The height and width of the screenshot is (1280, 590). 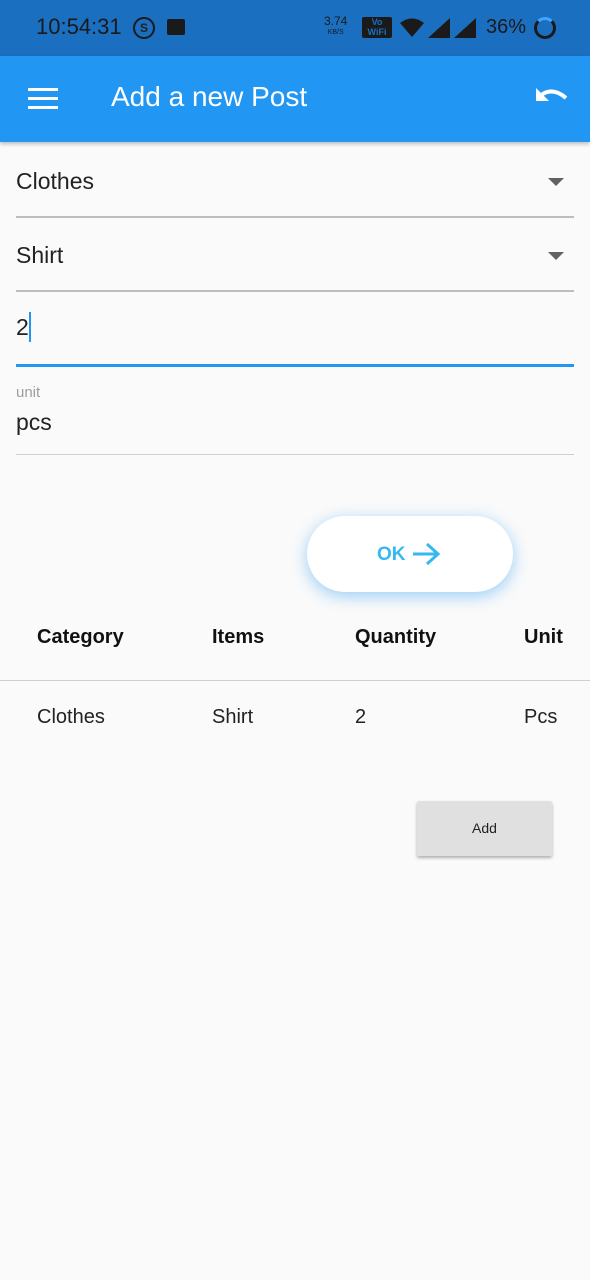 I want to click on page-title: Add a new Post, so click(x=209, y=96).